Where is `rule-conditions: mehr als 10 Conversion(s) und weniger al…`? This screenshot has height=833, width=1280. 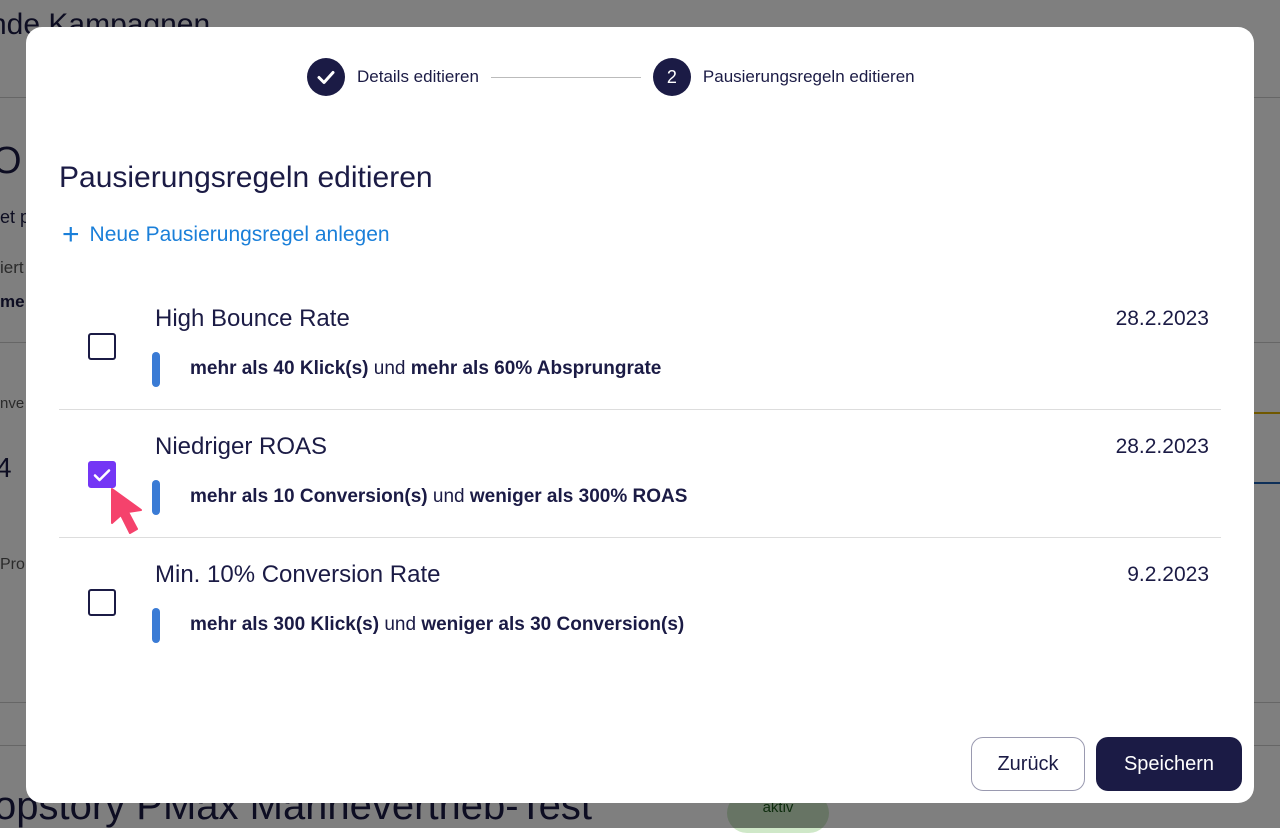 rule-conditions: mehr als 10 Conversion(s) und weniger al… is located at coordinates (438, 497).